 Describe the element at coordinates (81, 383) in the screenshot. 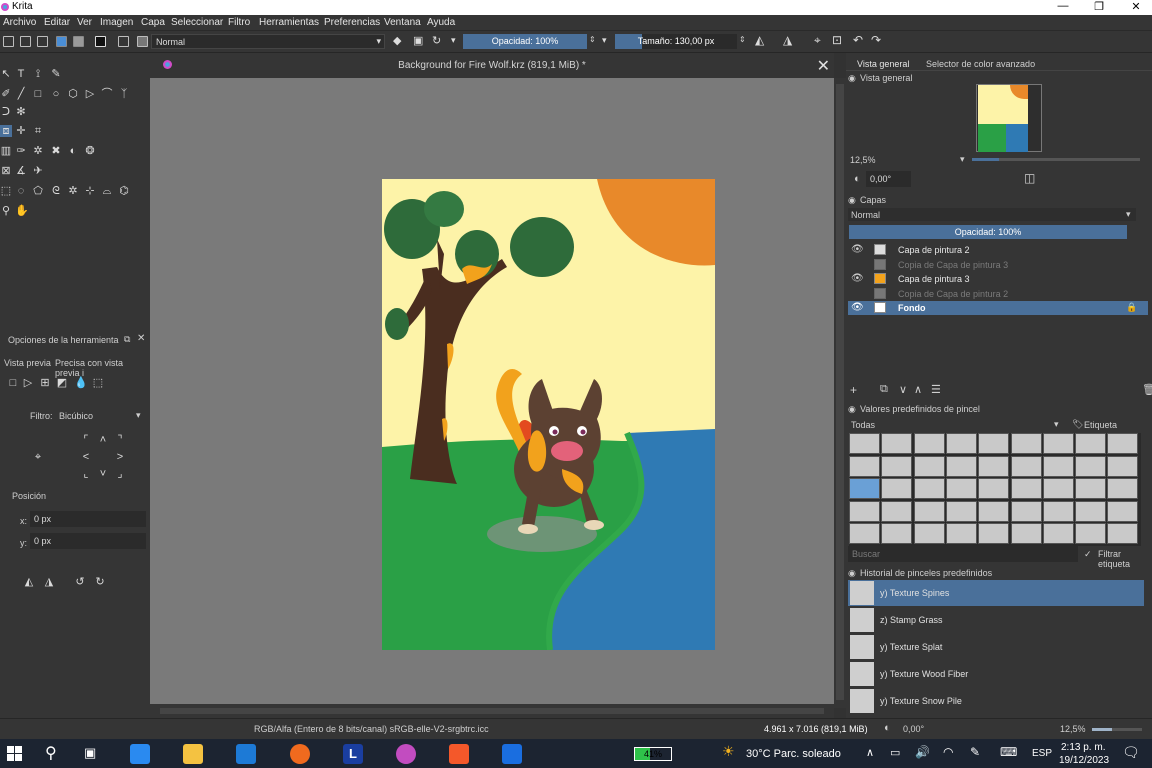

I see `liquify-transform-icon: 💧` at that location.